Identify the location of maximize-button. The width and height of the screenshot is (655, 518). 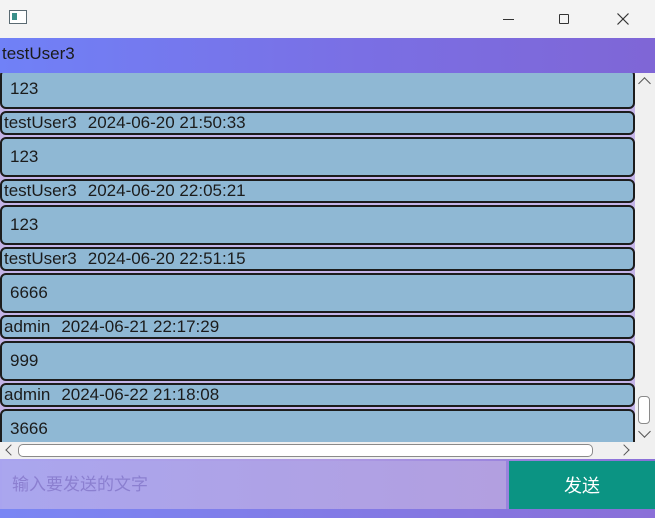
(564, 19).